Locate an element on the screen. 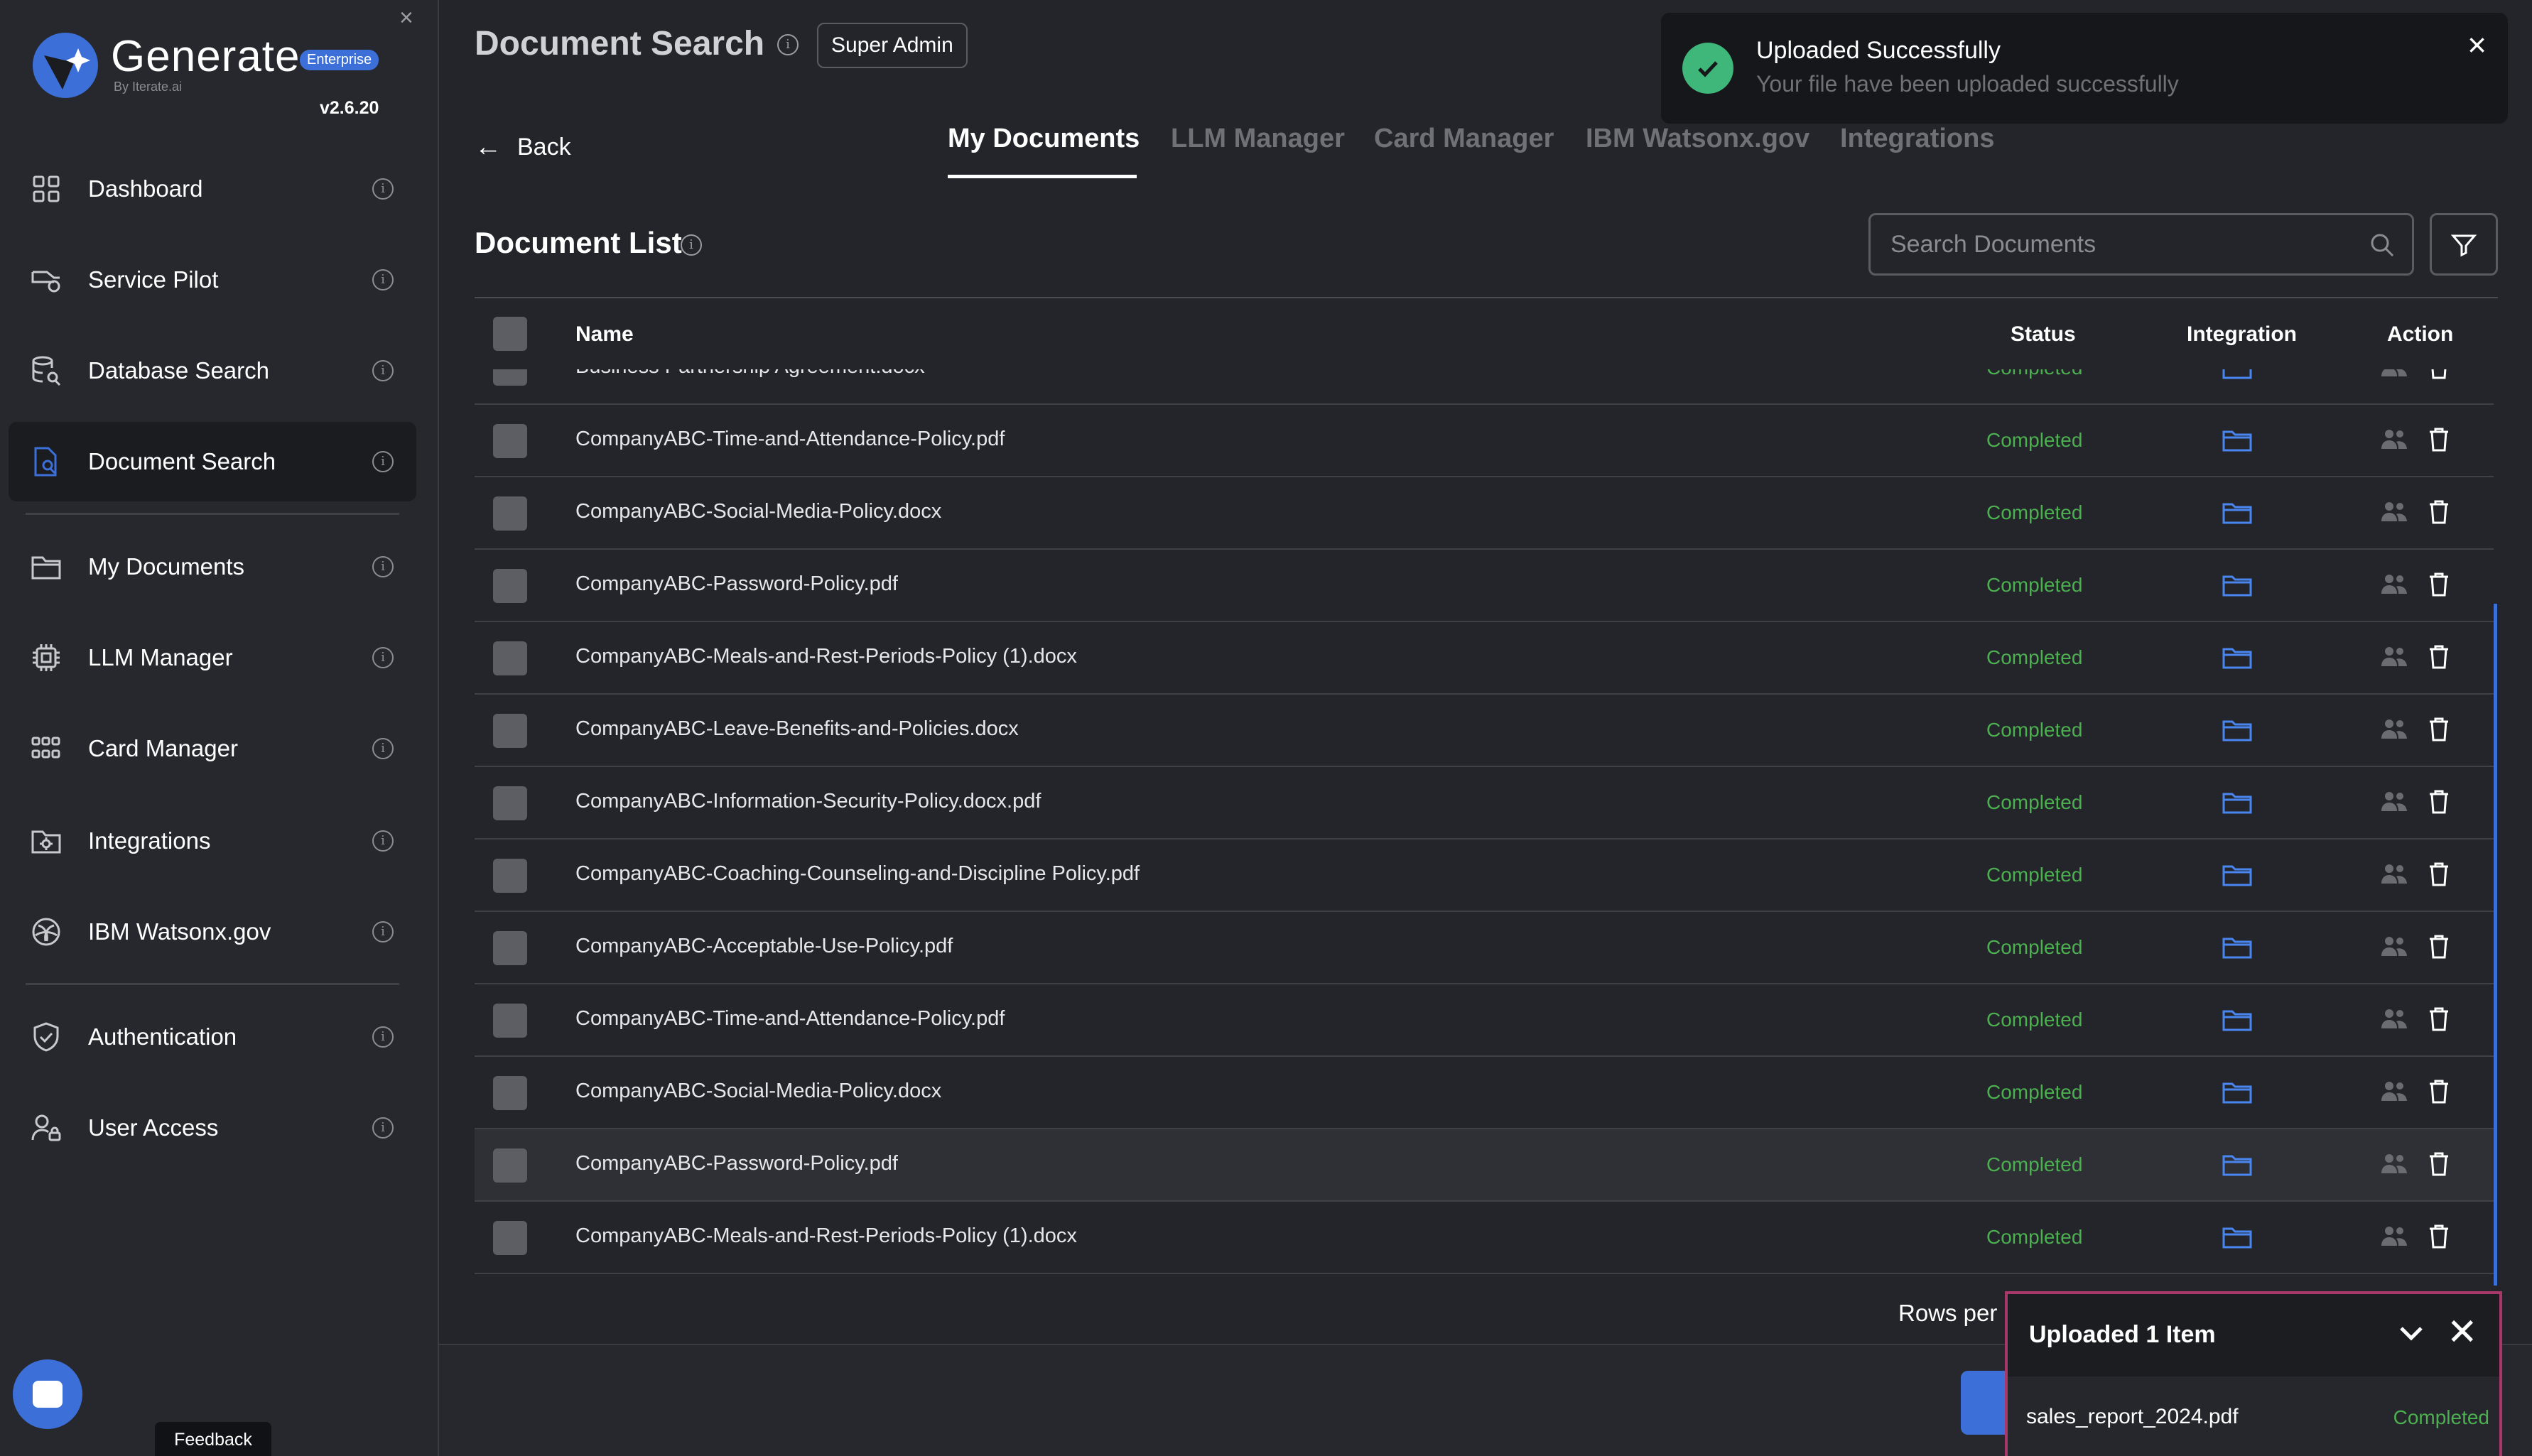 The width and height of the screenshot is (2532, 1456). chevron-down-icon is located at coordinates (2411, 1332).